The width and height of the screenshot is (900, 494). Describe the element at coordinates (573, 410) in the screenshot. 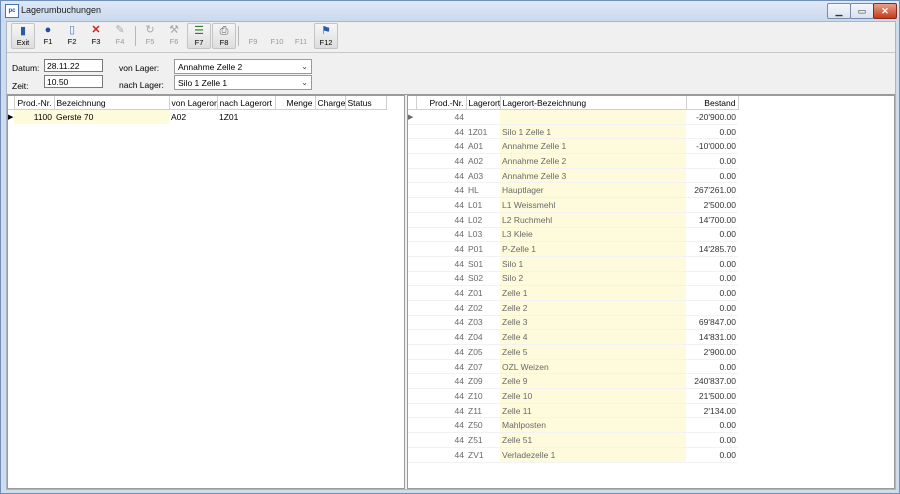

I see `table-row: 44 Z11 Zelle 11 2'134.00` at that location.